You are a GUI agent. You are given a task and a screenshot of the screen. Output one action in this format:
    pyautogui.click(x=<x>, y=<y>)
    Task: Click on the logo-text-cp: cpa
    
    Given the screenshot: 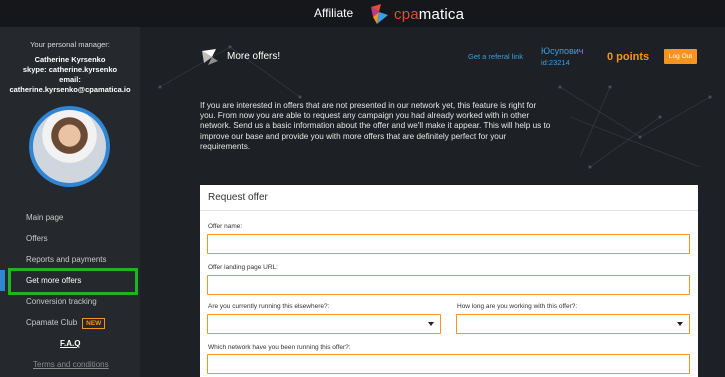 What is the action you would take?
    pyautogui.click(x=406, y=14)
    